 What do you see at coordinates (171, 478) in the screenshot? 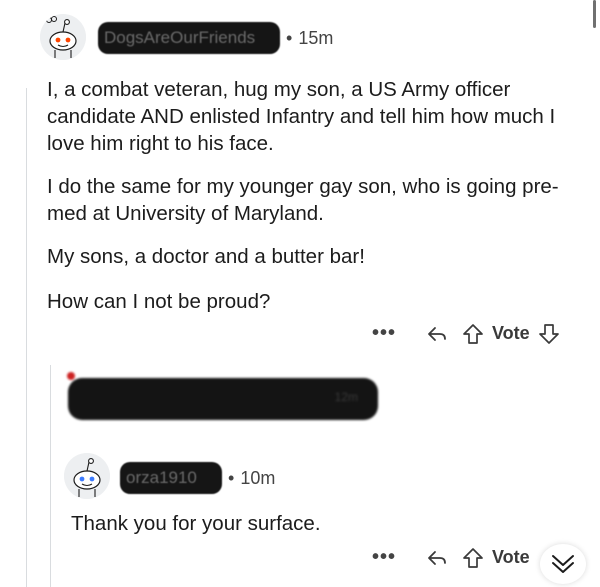
I see `redacted-username: orza1910` at bounding box center [171, 478].